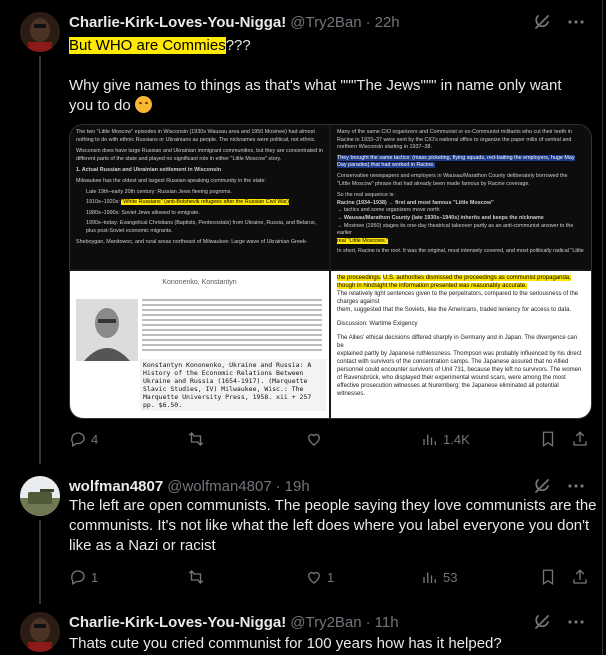 Image resolution: width=606 pixels, height=655 pixels. Describe the element at coordinates (238, 45) in the screenshot. I see `post-text-suffix: ???` at that location.